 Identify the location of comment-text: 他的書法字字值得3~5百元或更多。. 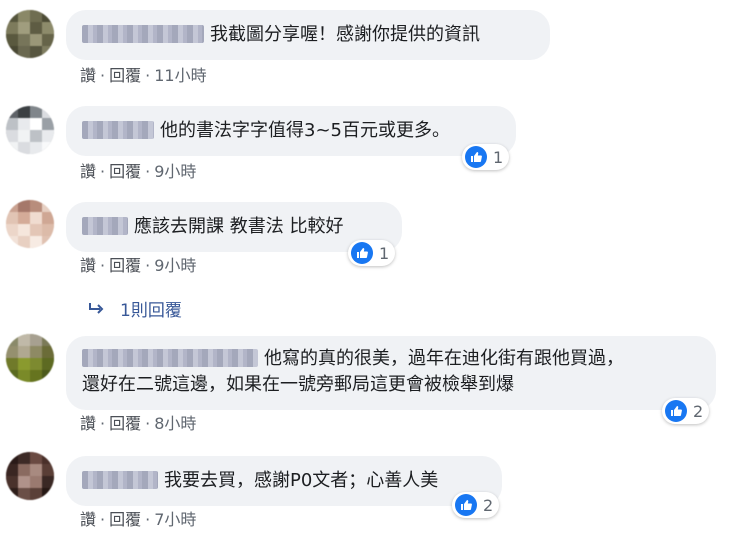
(305, 130).